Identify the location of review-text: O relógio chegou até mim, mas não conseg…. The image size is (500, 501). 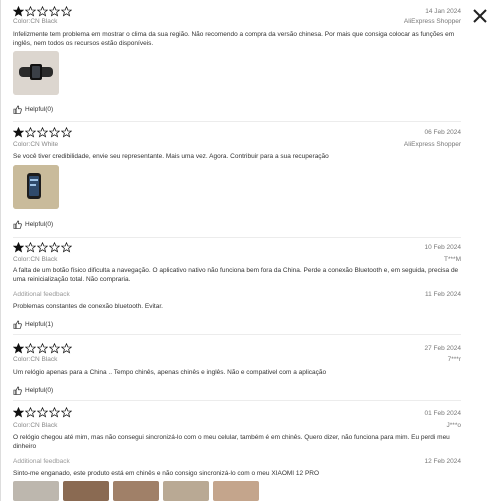
(231, 442).